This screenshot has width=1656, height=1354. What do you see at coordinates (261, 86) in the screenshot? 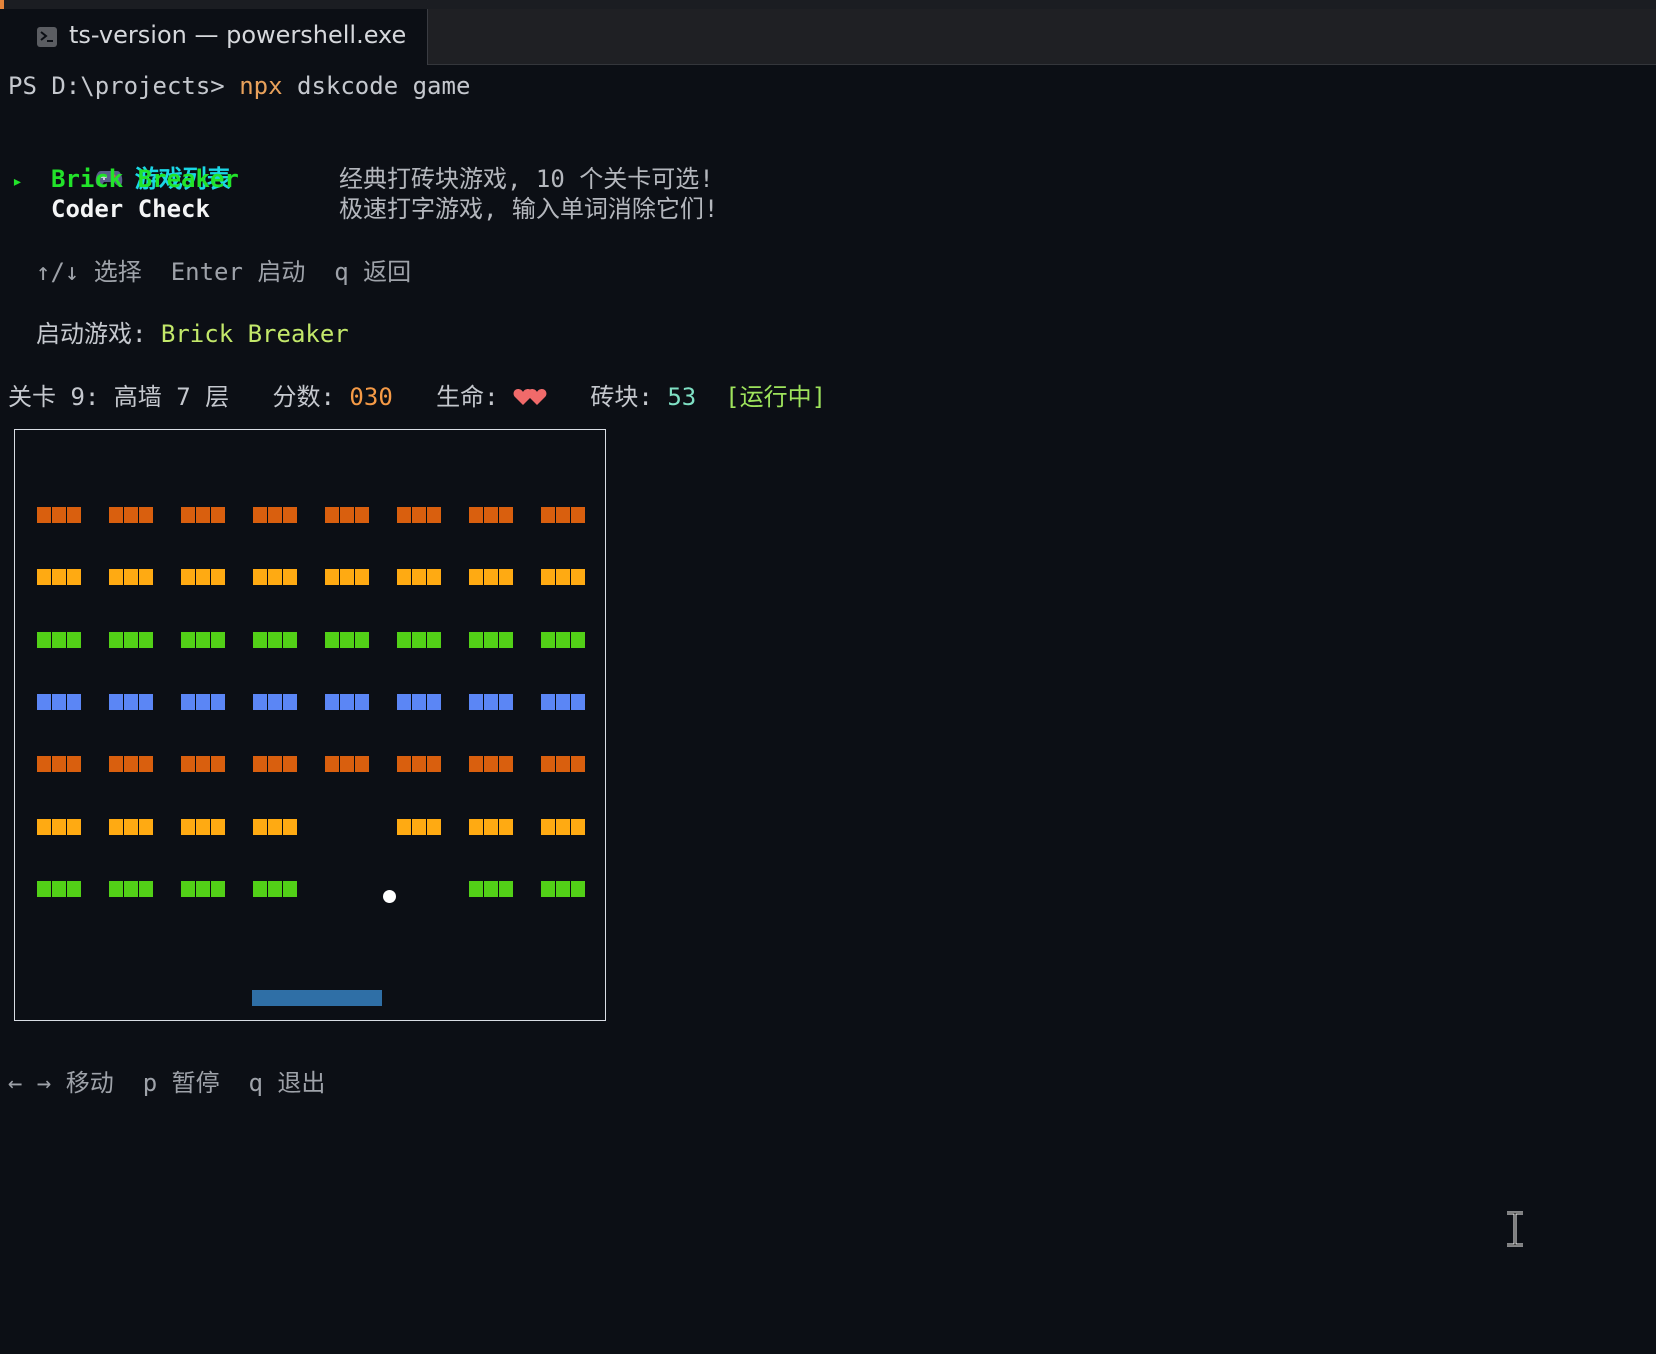
I see `command-bin: npx` at bounding box center [261, 86].